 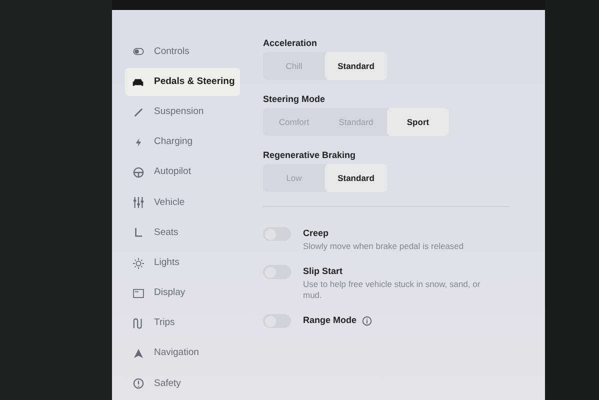 What do you see at coordinates (182, 142) in the screenshot?
I see `sidebar-item: Charging` at bounding box center [182, 142].